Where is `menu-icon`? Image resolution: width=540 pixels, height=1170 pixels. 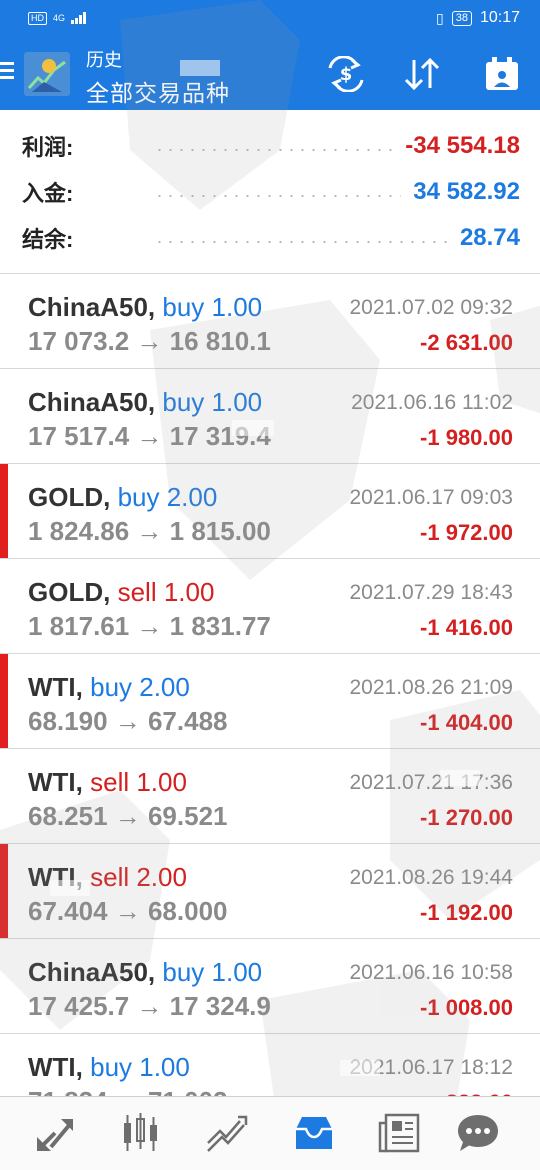 menu-icon is located at coordinates (7, 72).